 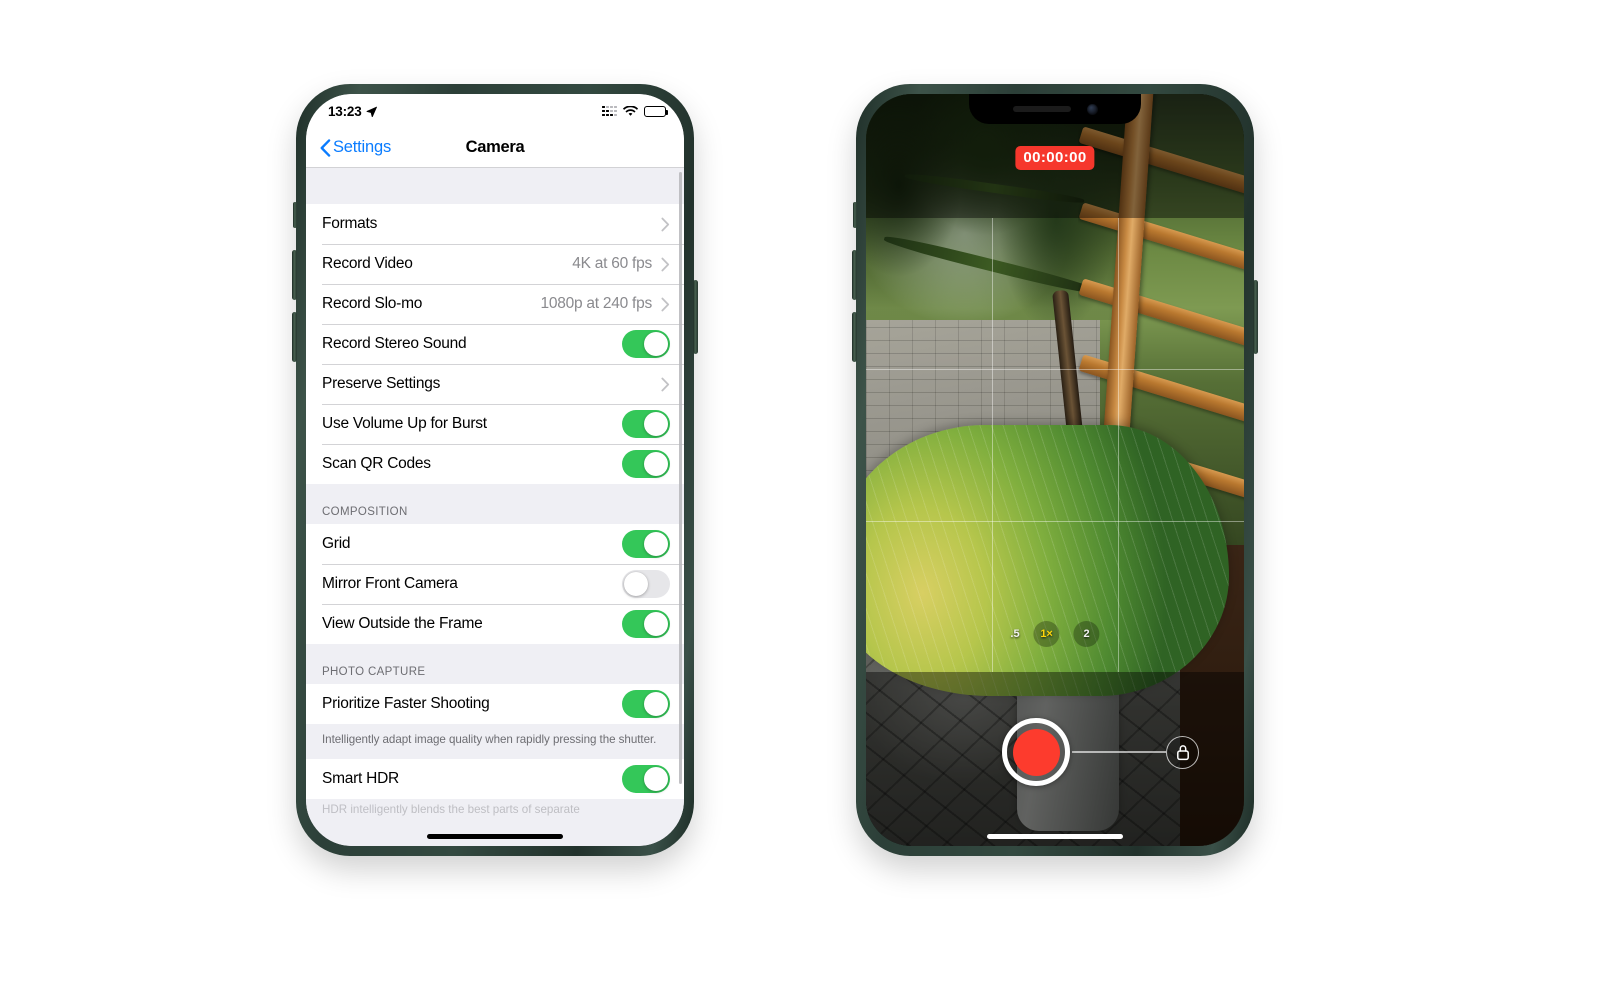 What do you see at coordinates (495, 624) in the screenshot?
I see `row-view-outside-the-frame: View Outside the Frame` at bounding box center [495, 624].